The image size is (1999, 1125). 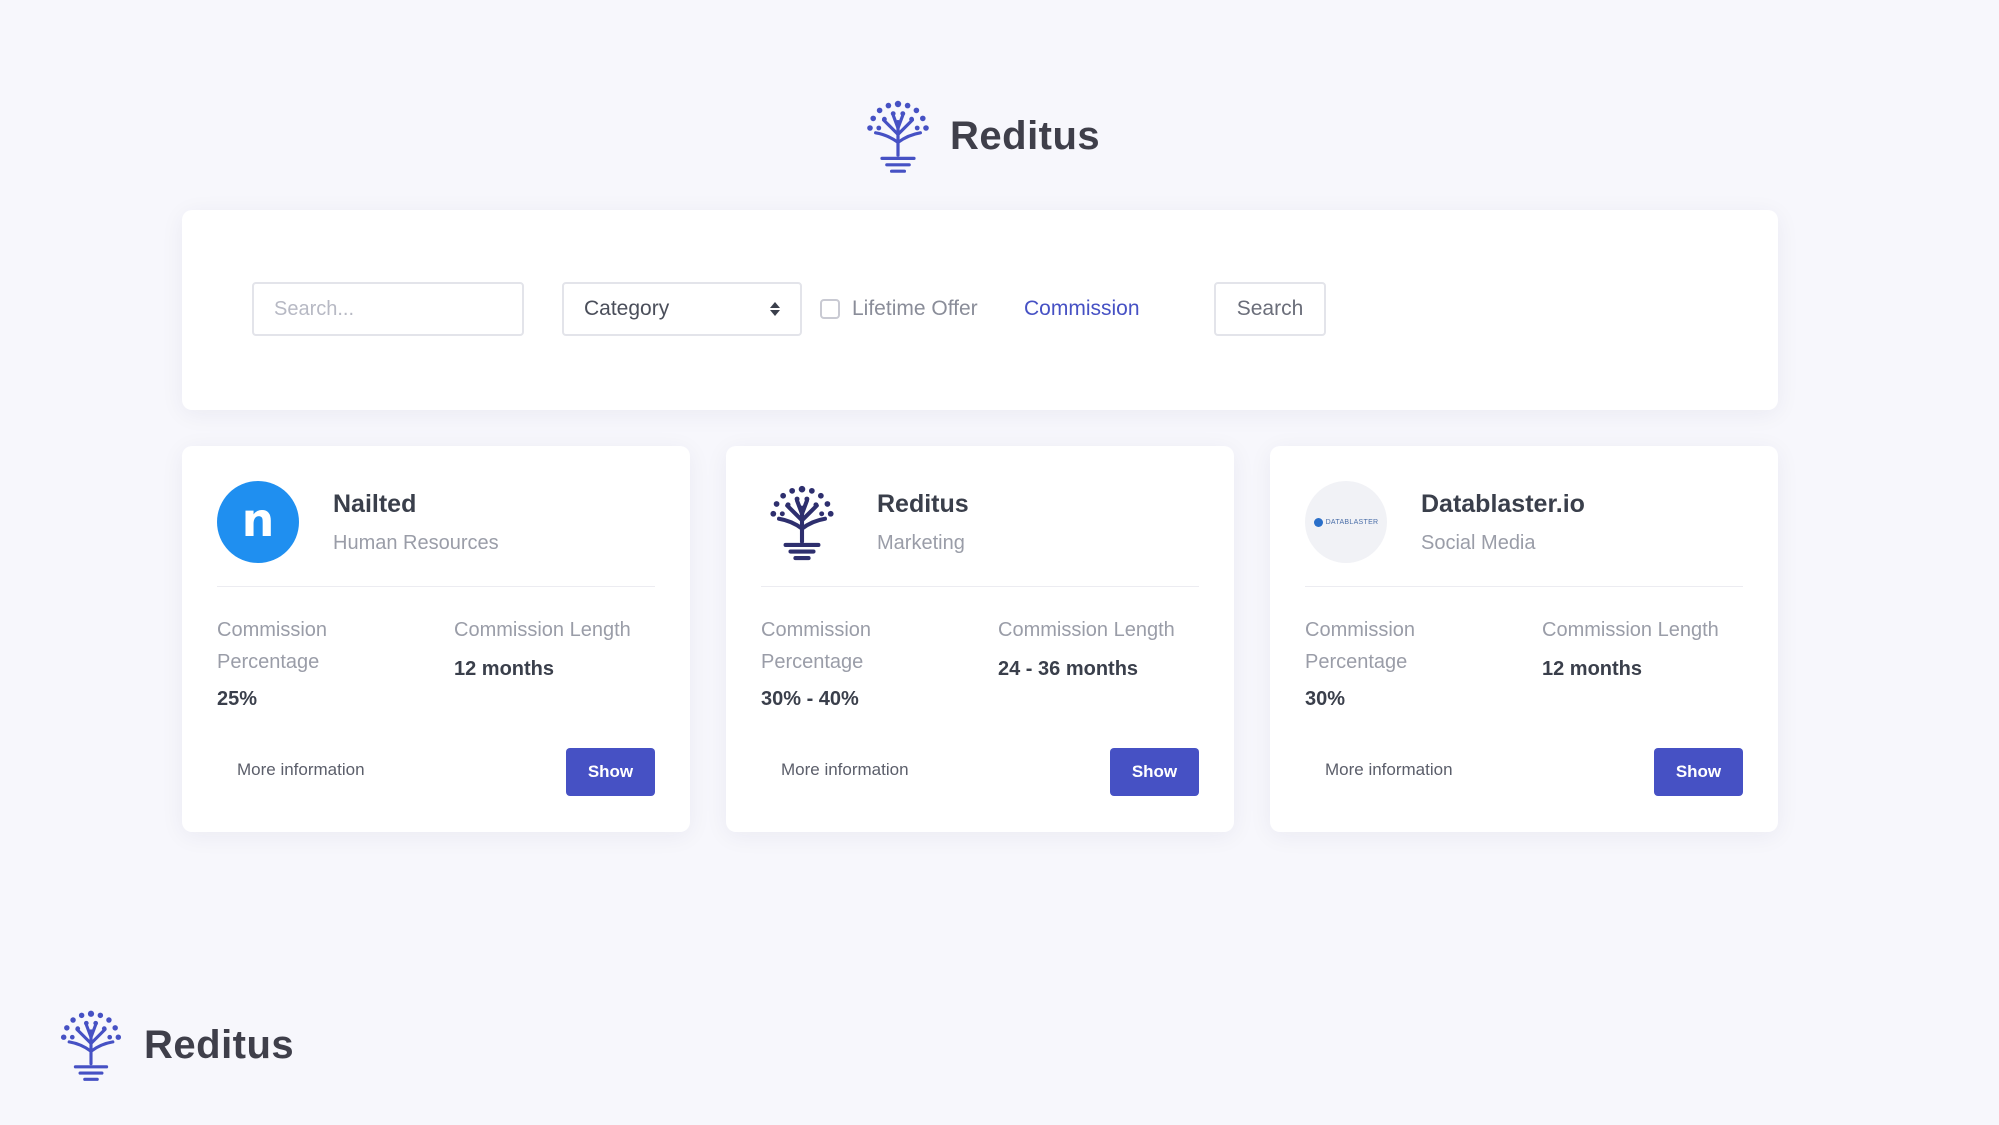 What do you see at coordinates (375, 504) in the screenshot?
I see `card-title: Nailted` at bounding box center [375, 504].